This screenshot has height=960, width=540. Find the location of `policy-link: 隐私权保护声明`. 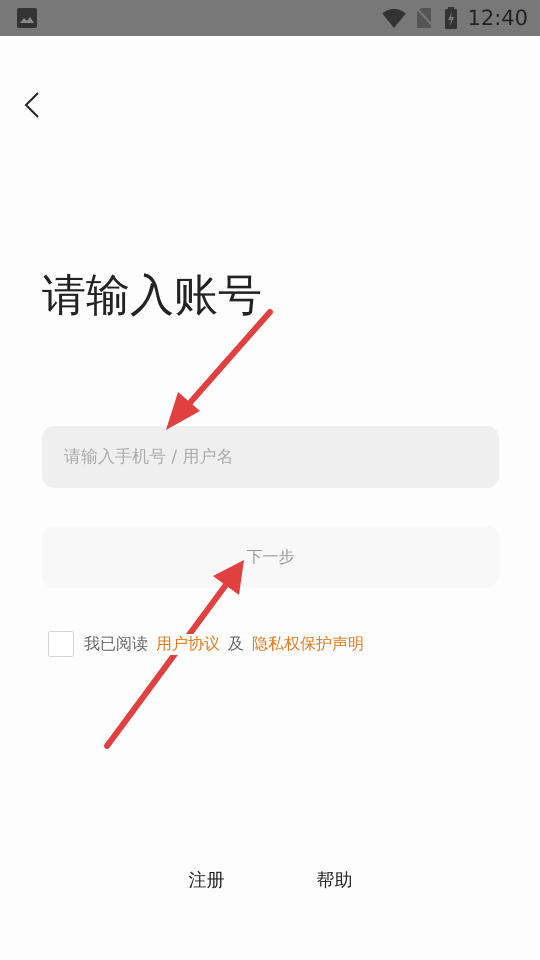

policy-link: 隐私权保护声明 is located at coordinates (308, 644).